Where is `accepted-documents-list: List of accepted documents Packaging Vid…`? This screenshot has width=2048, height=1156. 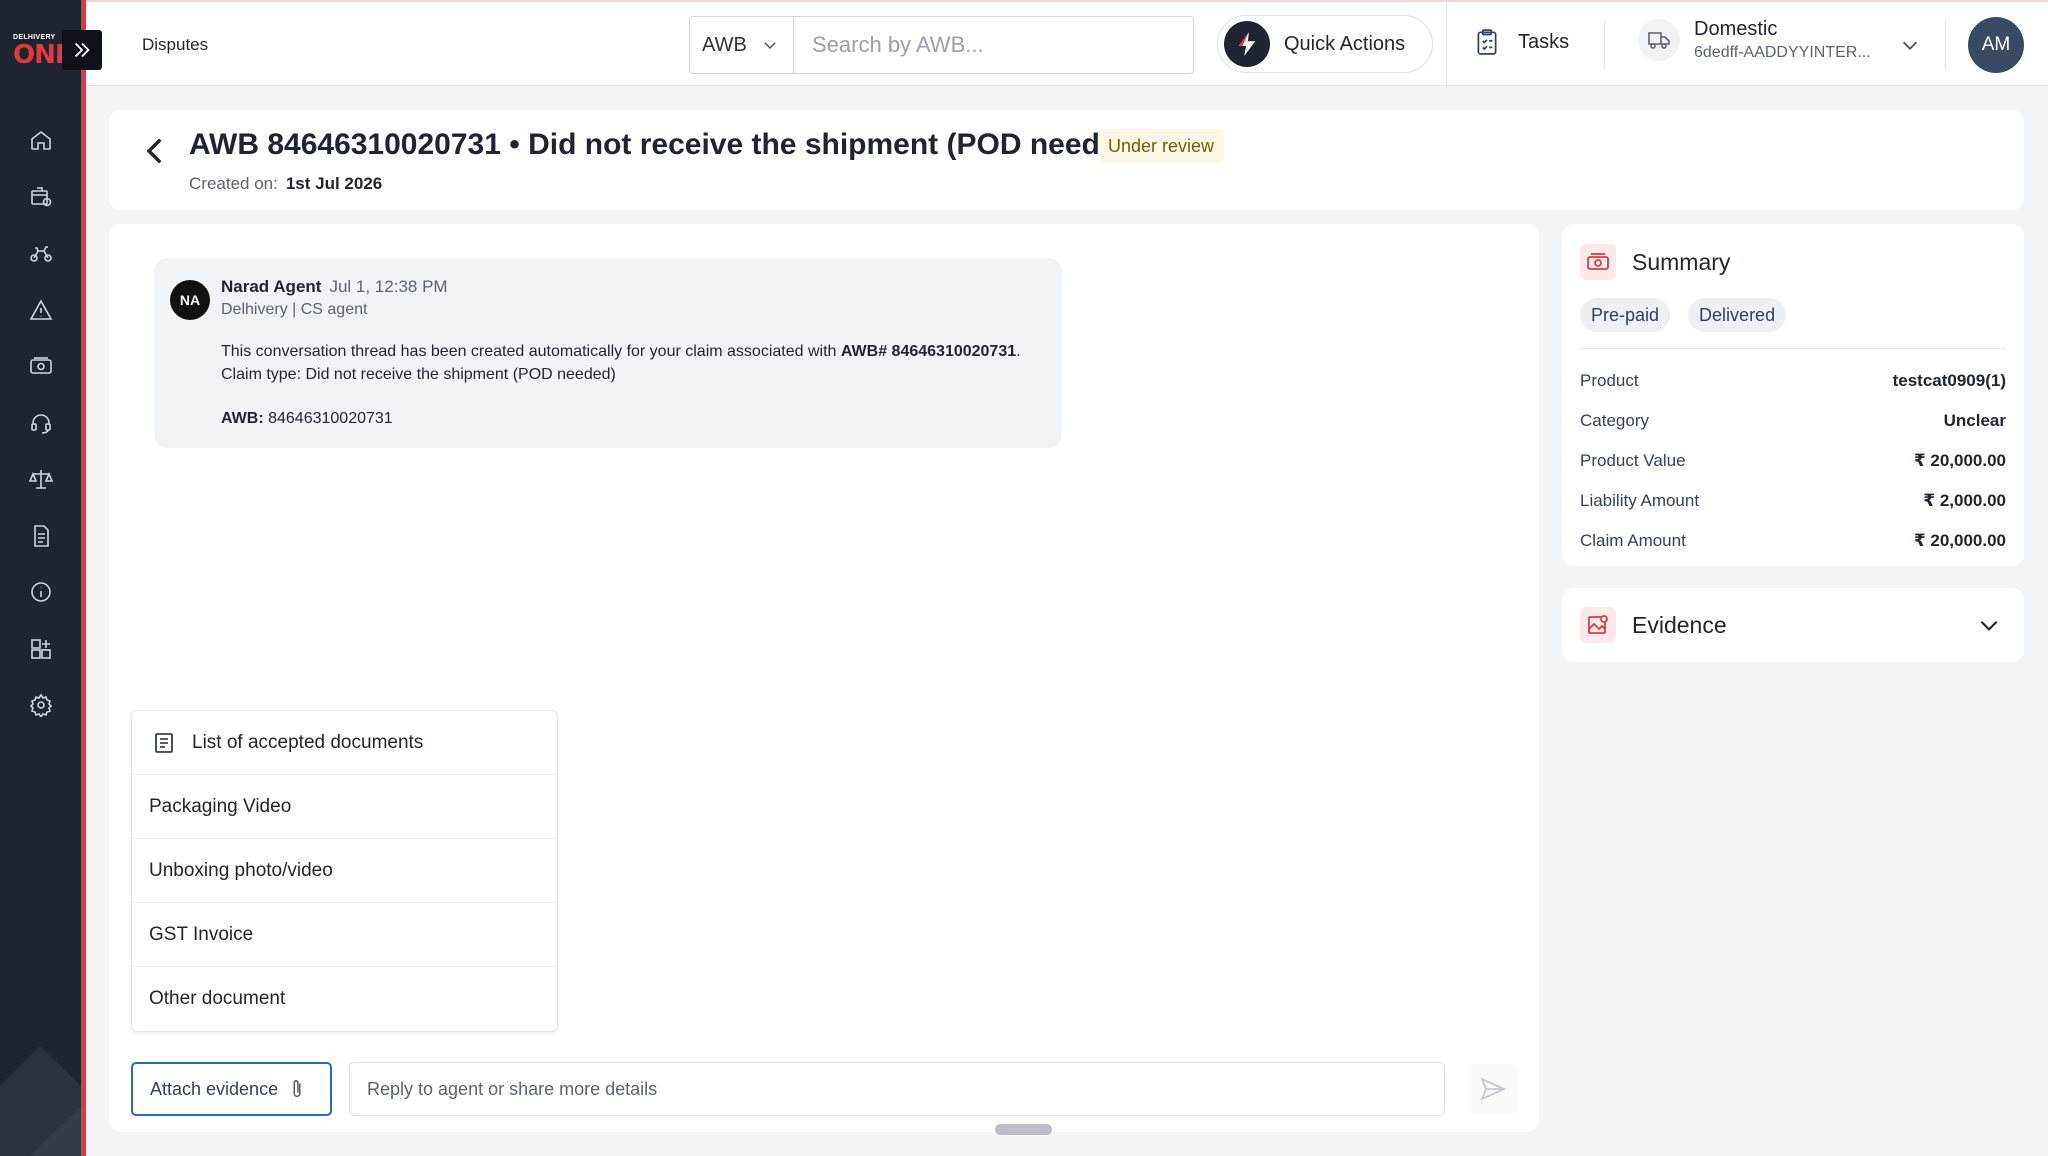
accepted-documents-list: List of accepted documents Packaging Vid… is located at coordinates (344, 871).